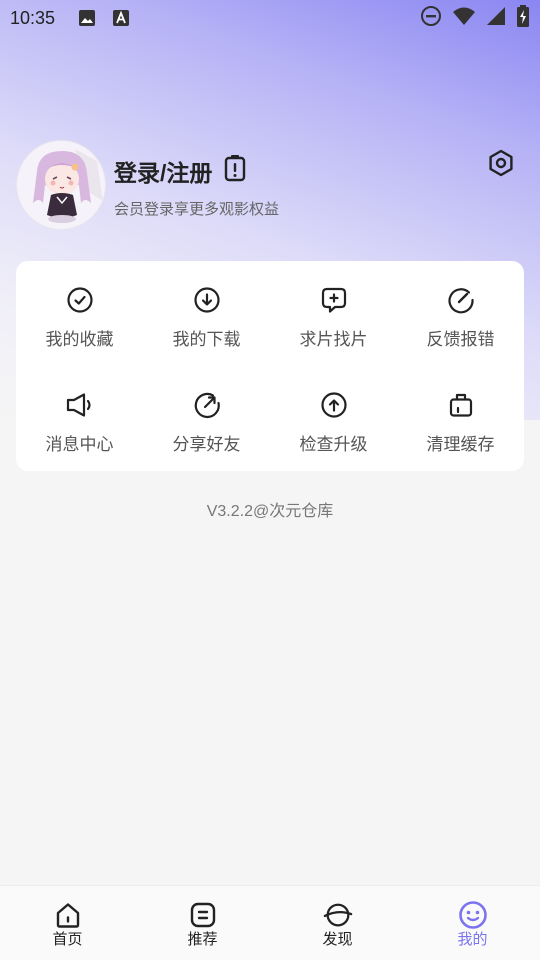  Describe the element at coordinates (33, 17) in the screenshot. I see `status-time: 10:35` at that location.